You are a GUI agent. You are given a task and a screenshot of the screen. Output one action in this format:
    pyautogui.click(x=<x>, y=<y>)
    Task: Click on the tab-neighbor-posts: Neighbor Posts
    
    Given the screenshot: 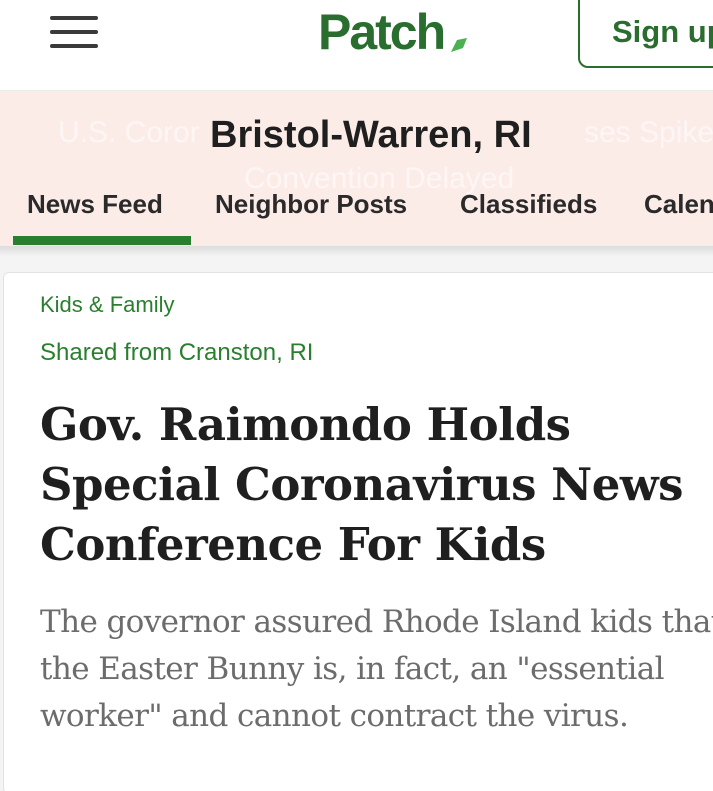 What is the action you would take?
    pyautogui.click(x=311, y=204)
    